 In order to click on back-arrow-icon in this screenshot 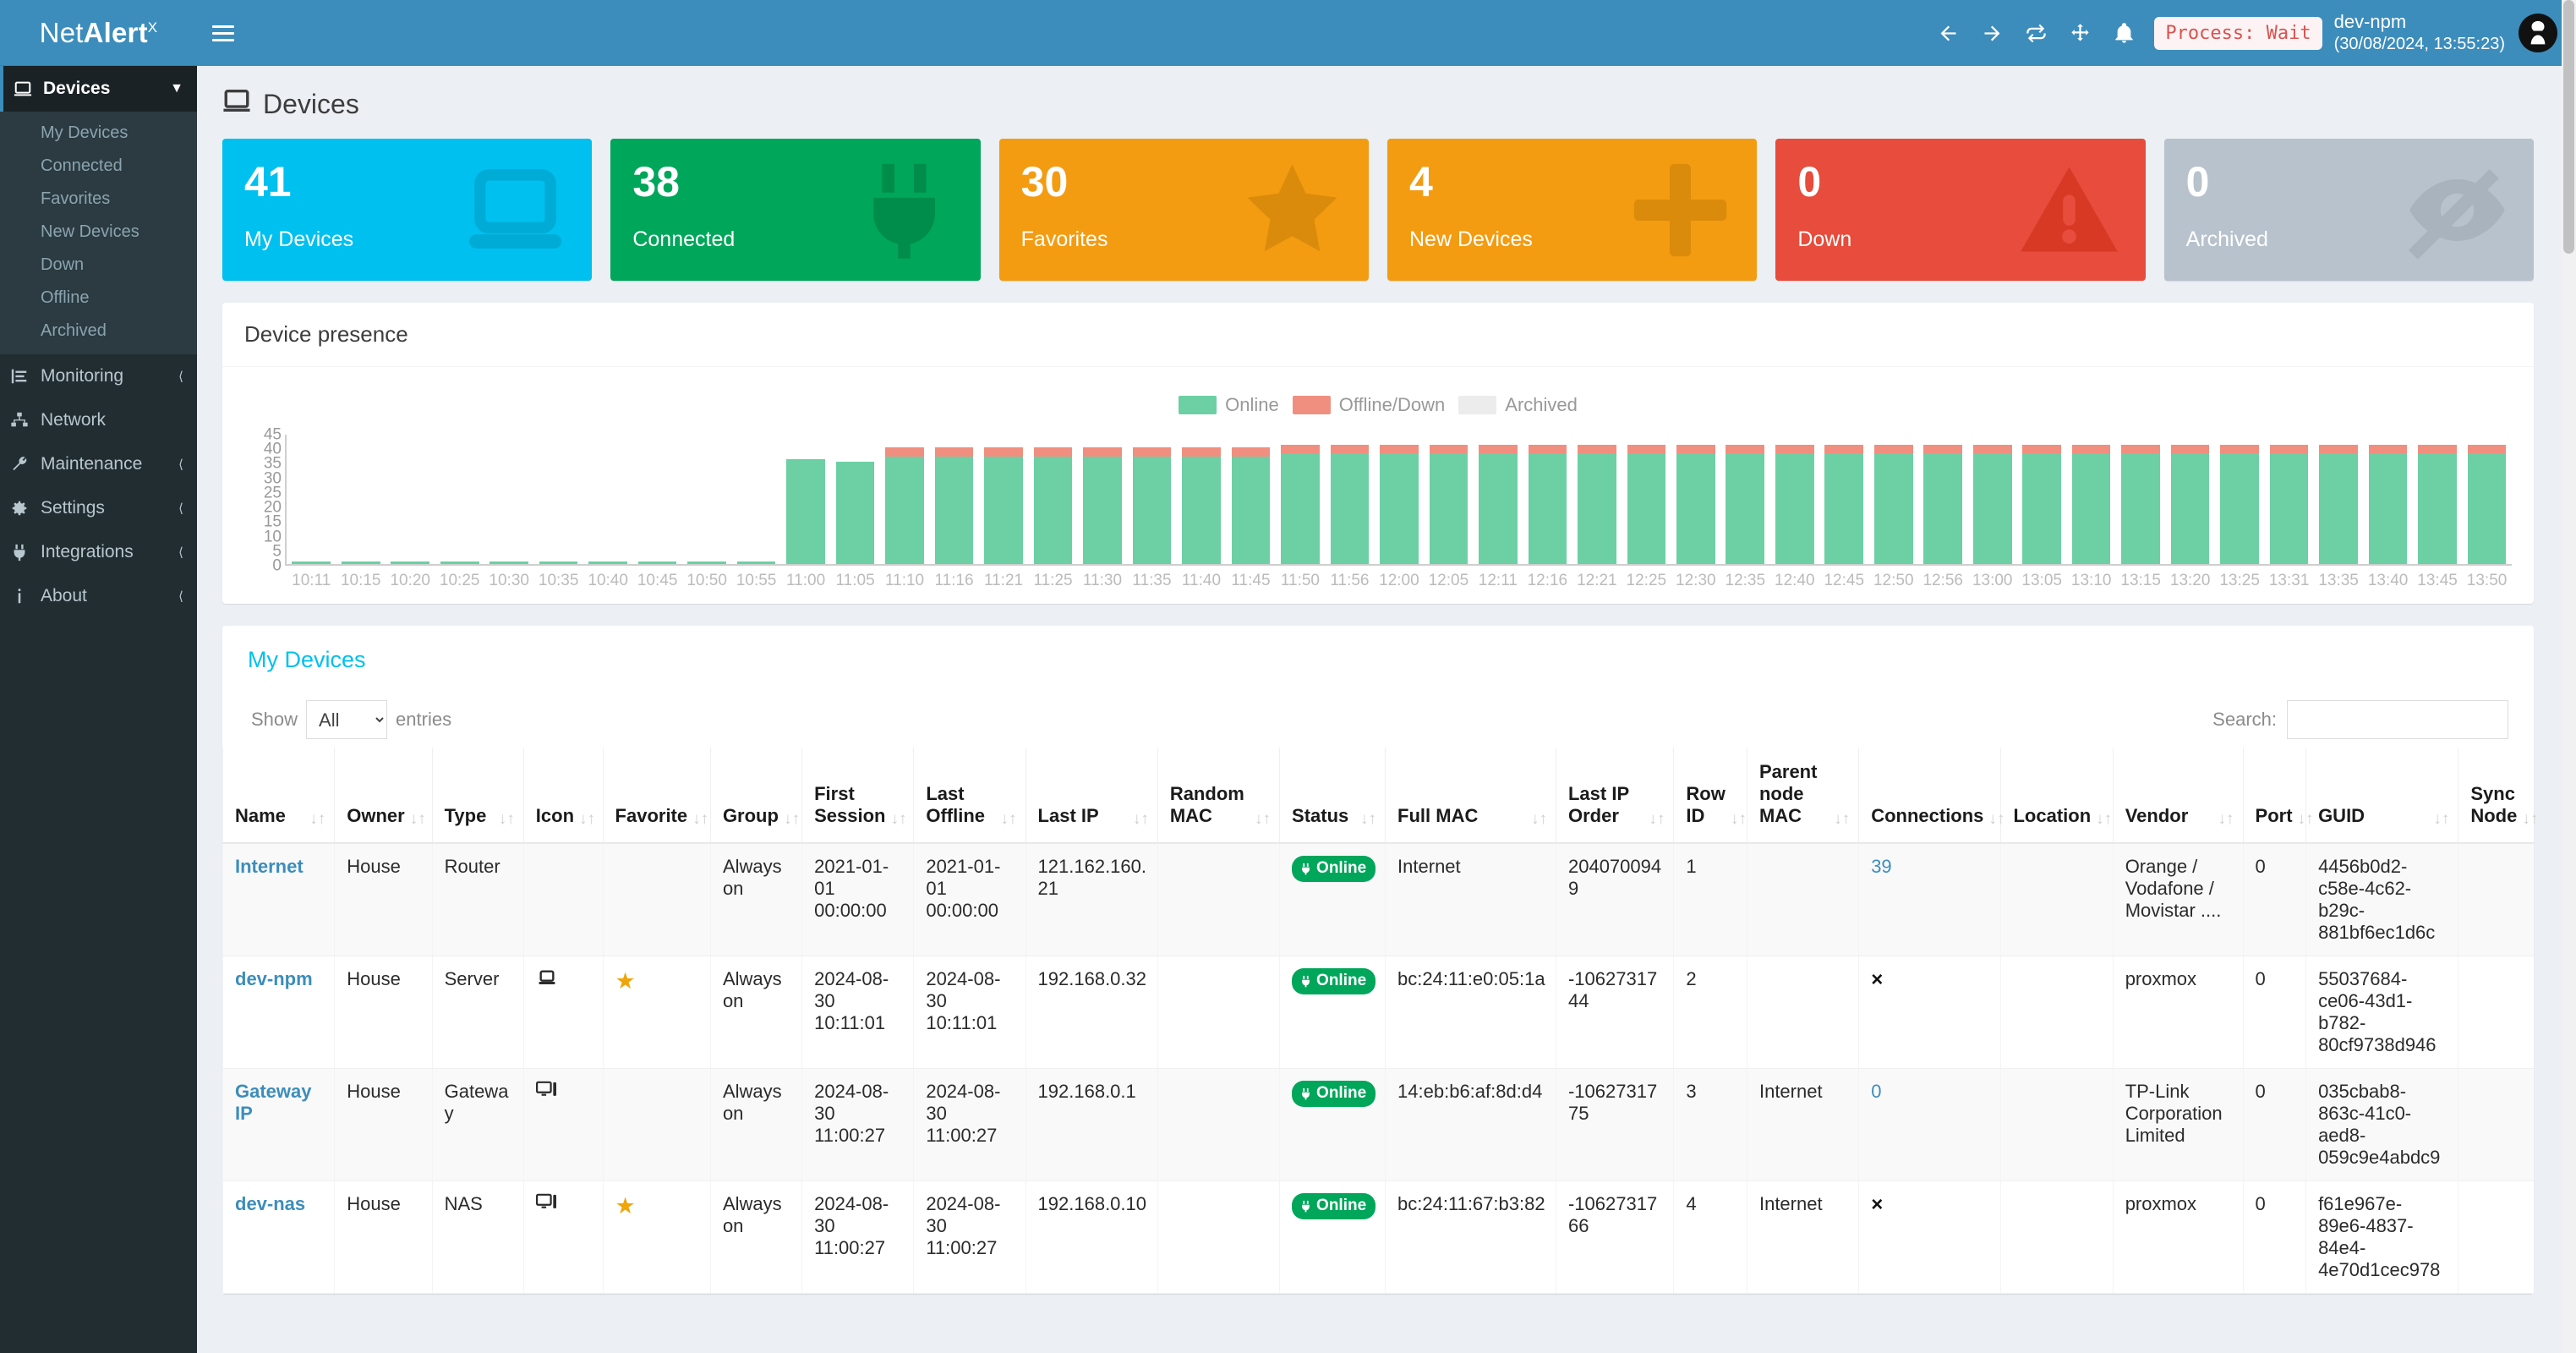, I will do `click(1948, 33)`.